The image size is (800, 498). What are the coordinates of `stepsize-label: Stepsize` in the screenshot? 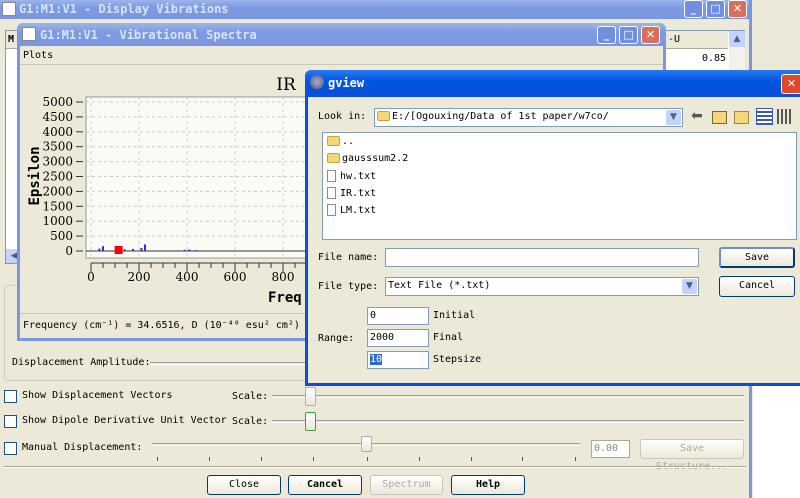 It's located at (457, 359).